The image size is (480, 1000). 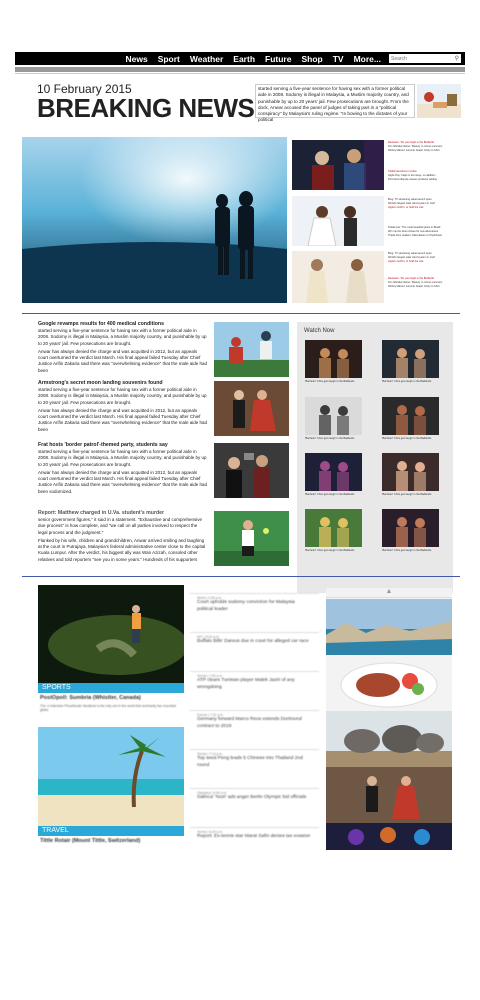 I want to click on nav-weather: Weather, so click(x=206, y=59).